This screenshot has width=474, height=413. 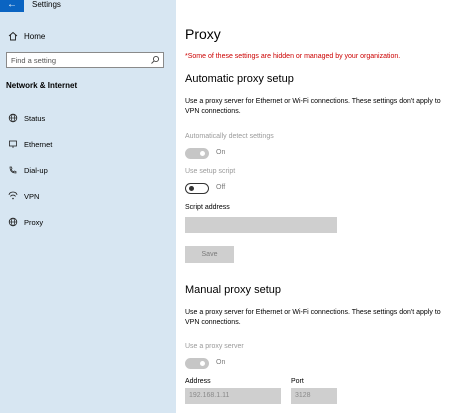 I want to click on sidebar-item-label: Status, so click(x=35, y=118).